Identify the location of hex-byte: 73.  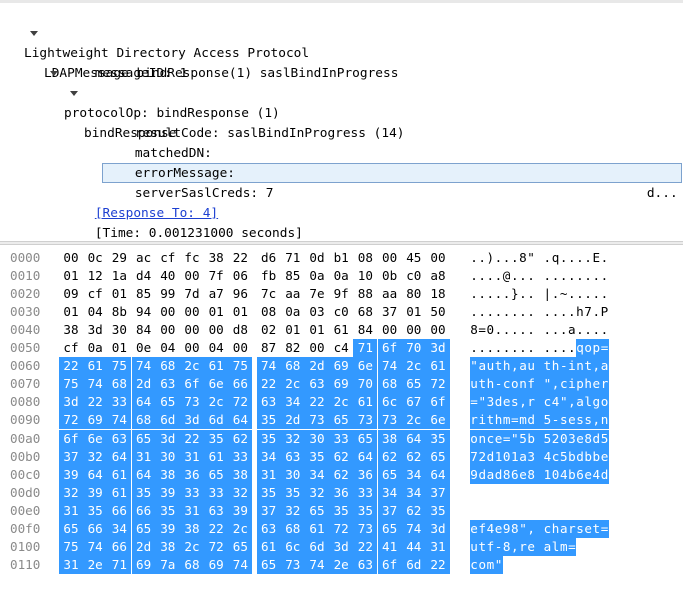
(389, 420).